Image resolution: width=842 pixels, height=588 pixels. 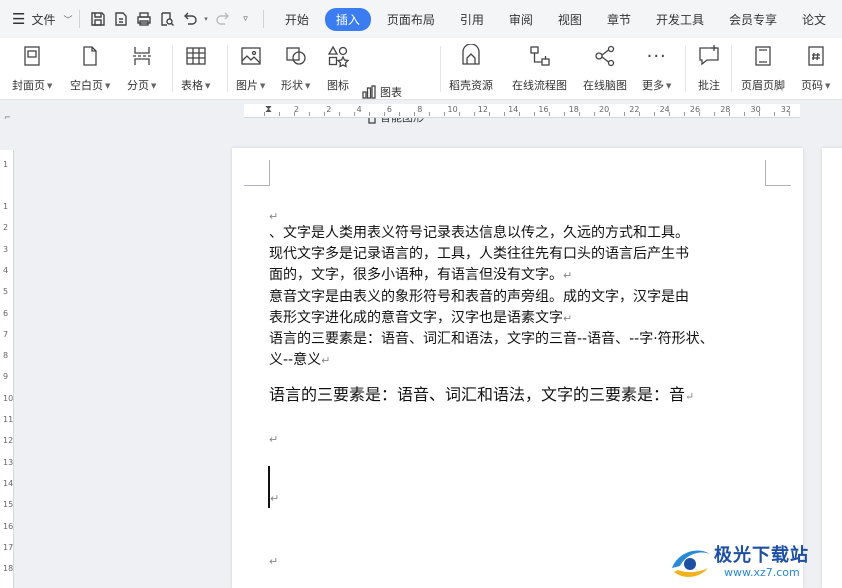 What do you see at coordinates (691, 563) in the screenshot?
I see `watermark-swirl-icon` at bounding box center [691, 563].